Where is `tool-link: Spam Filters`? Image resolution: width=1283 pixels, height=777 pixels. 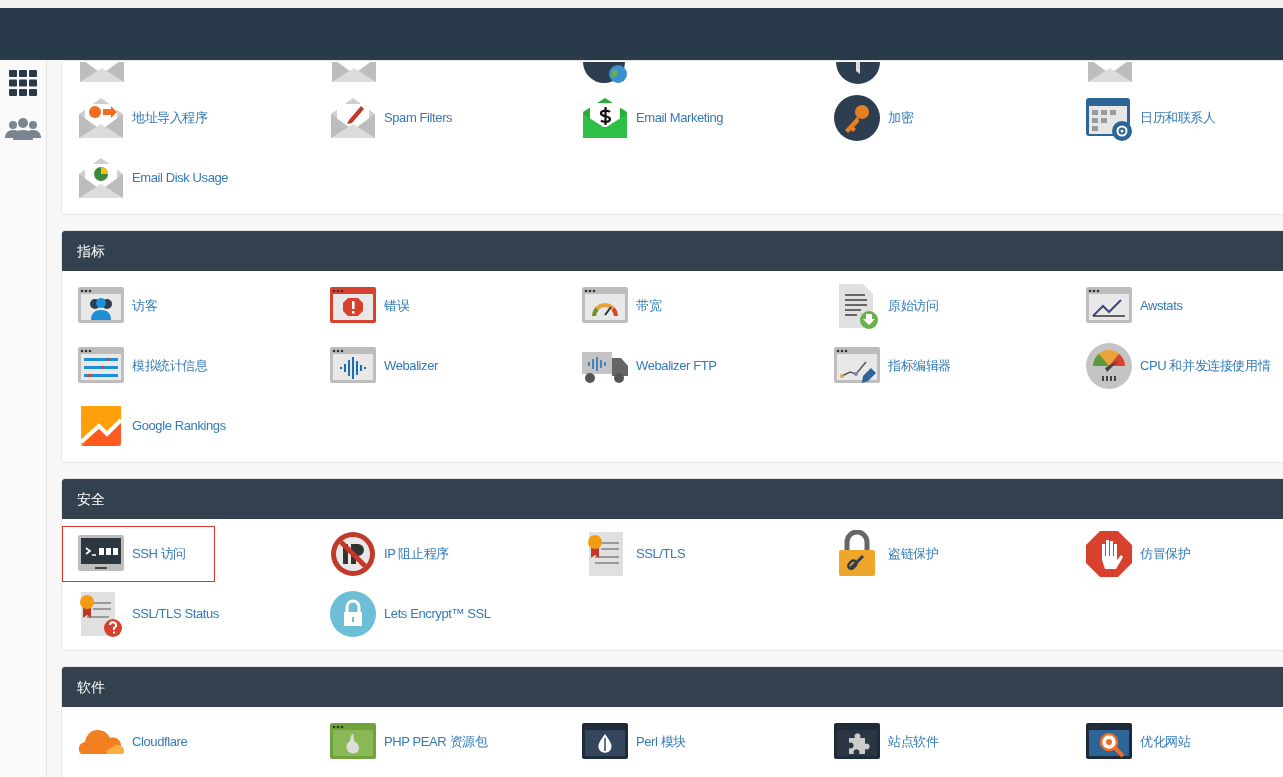
tool-link: Spam Filters is located at coordinates (398, 118).